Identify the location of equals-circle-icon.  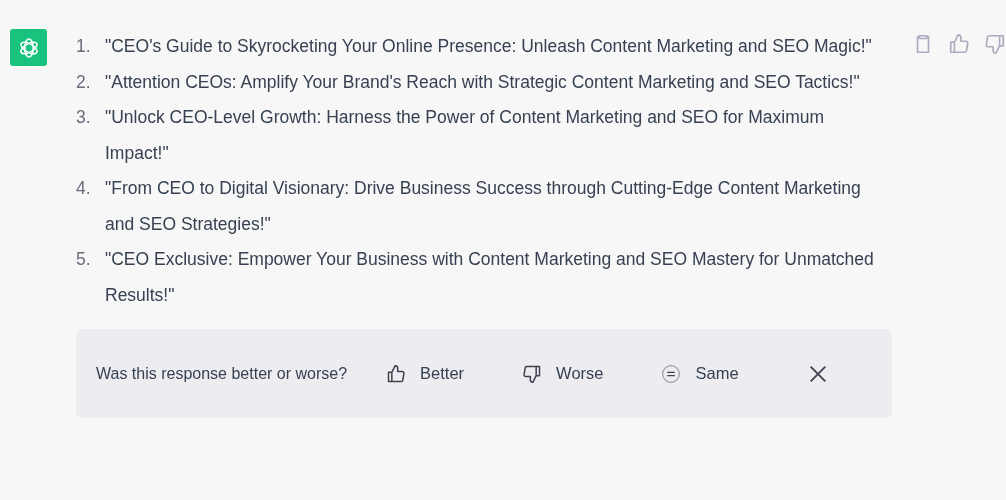
(671, 373).